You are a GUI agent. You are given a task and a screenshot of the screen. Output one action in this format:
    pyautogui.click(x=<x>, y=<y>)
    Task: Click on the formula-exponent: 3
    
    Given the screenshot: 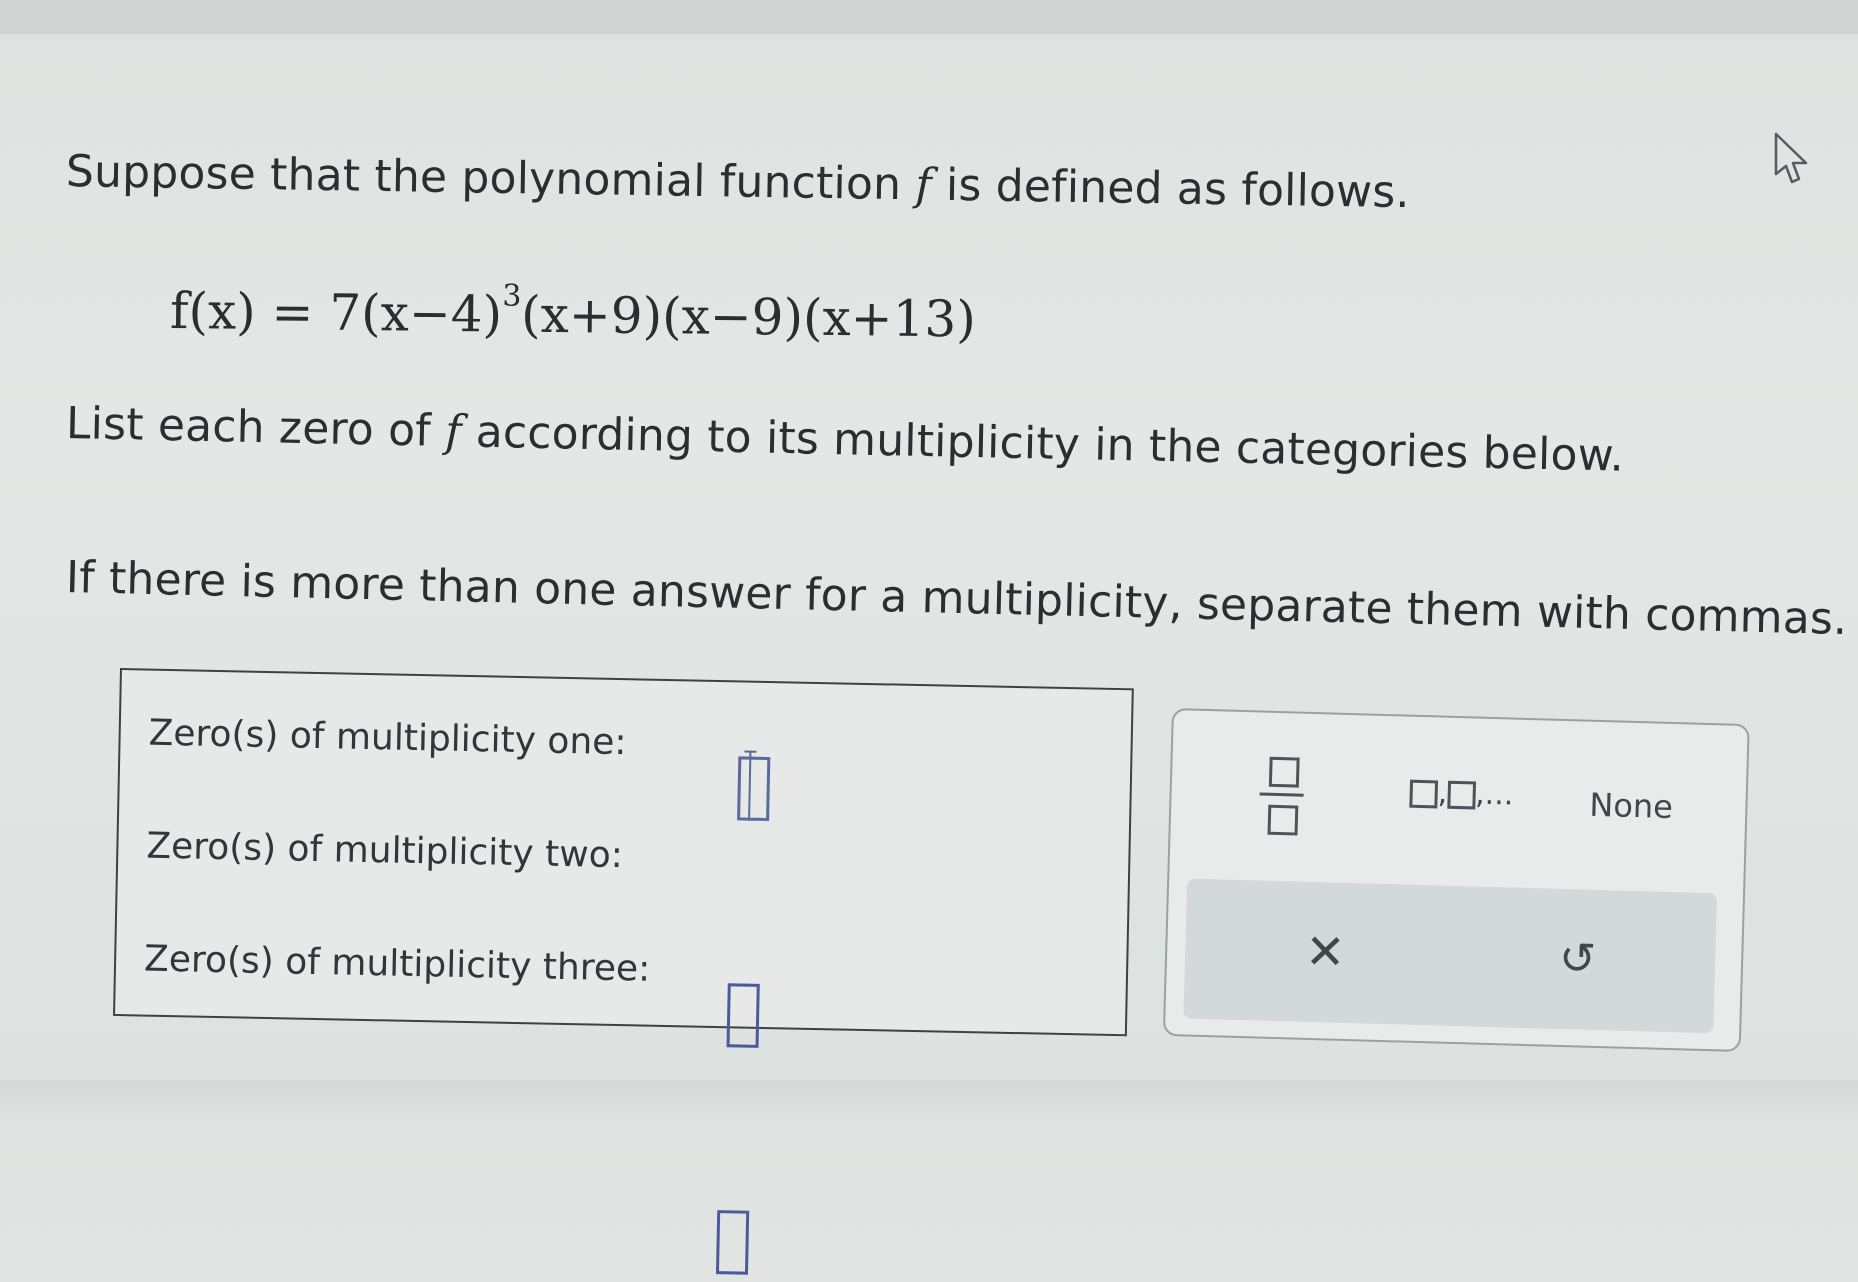 What is the action you would take?
    pyautogui.click(x=512, y=296)
    